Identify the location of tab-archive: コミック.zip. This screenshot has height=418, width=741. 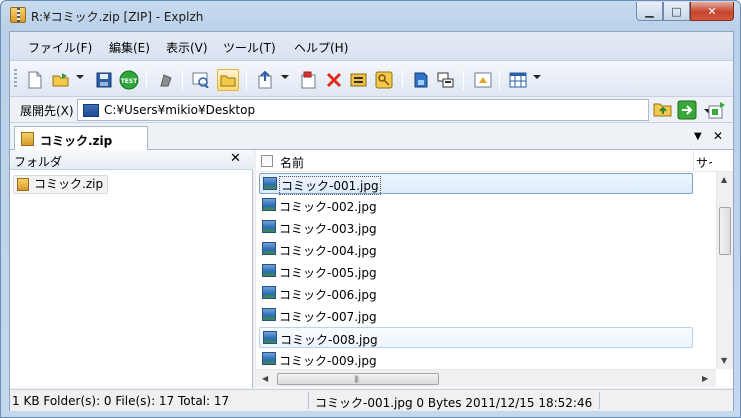
(81, 138).